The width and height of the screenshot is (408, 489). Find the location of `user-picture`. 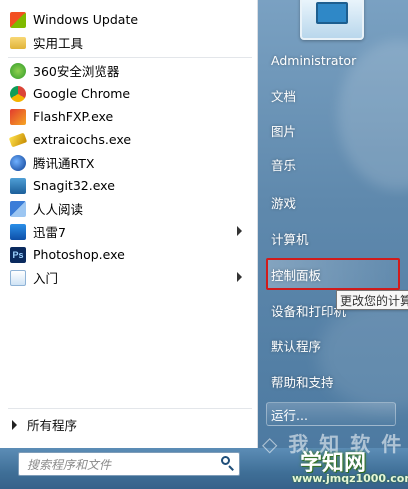

user-picture is located at coordinates (332, 20).